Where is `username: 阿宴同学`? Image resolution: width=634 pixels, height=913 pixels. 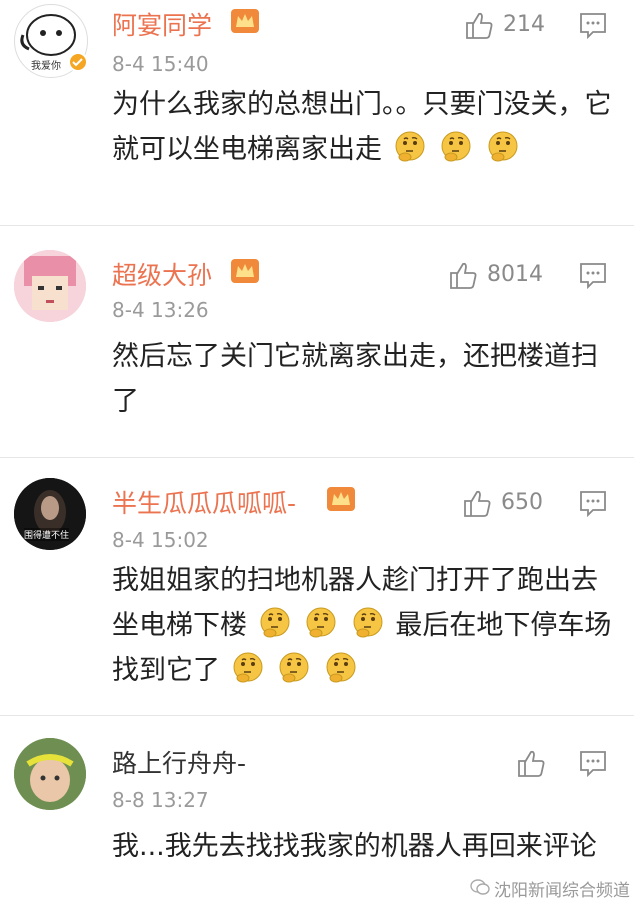
username: 阿宴同学 is located at coordinates (162, 24).